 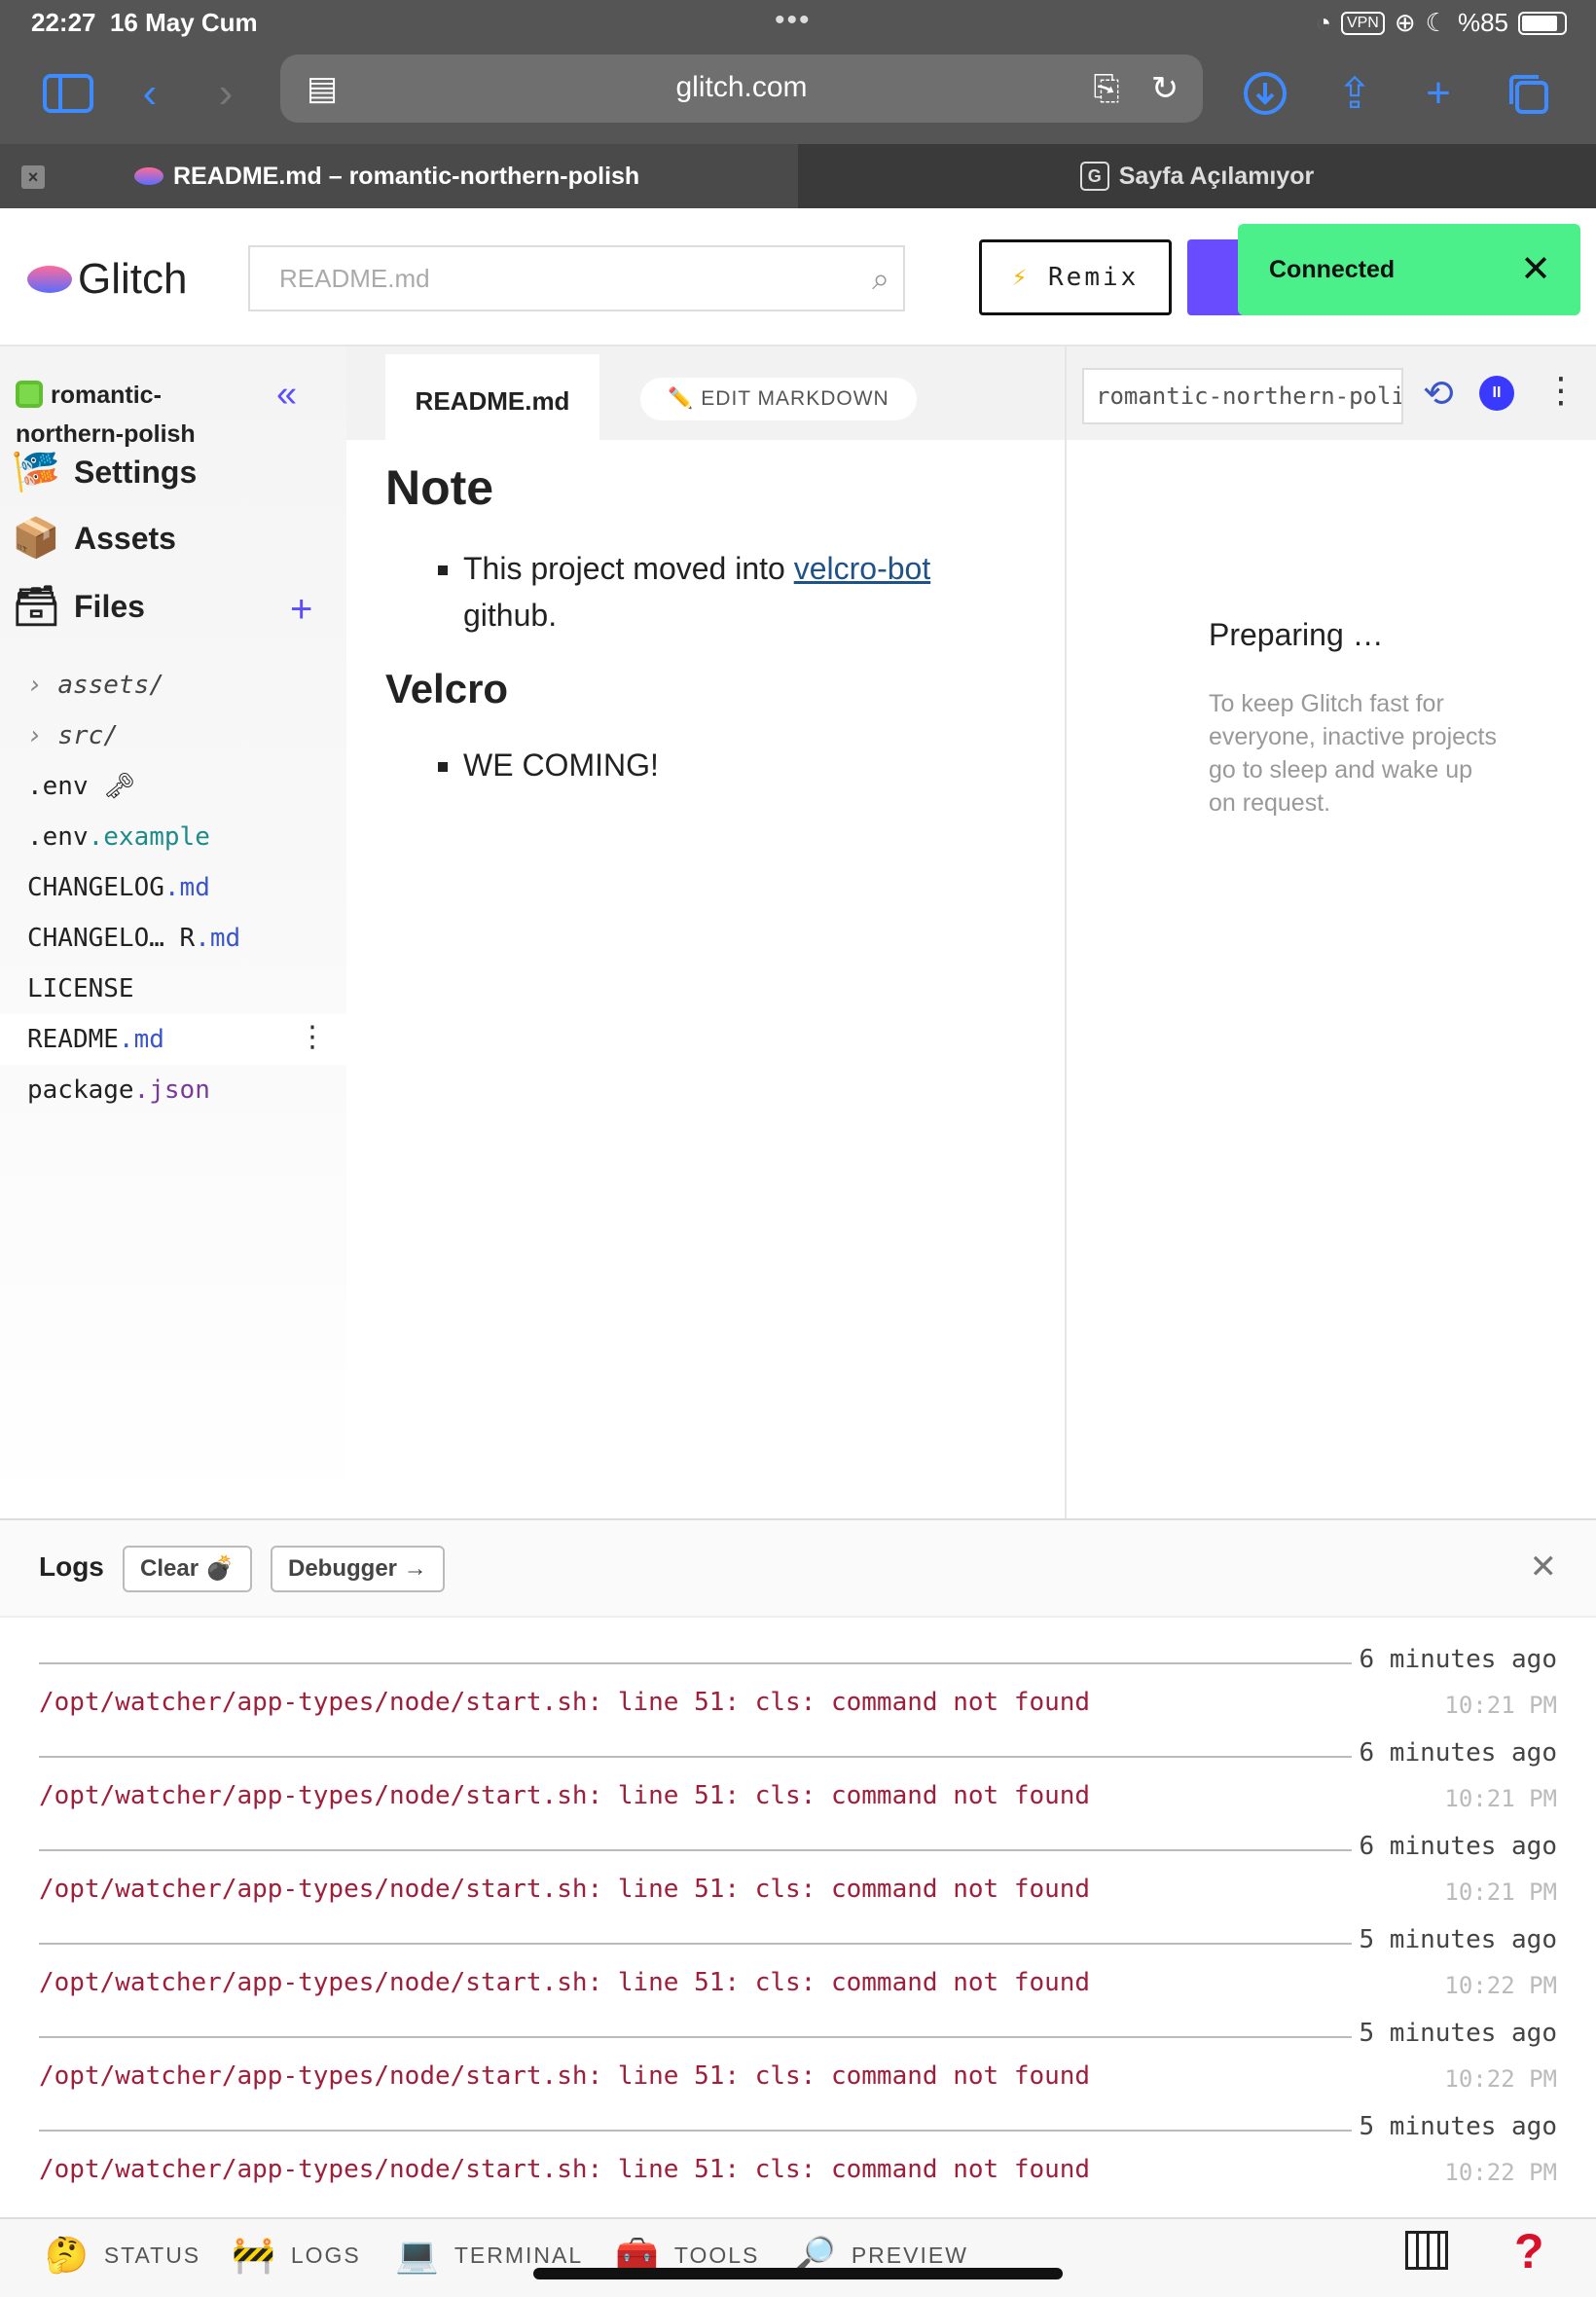 I want to click on browser-tab-readme: × README.md – romantic-northern-polish, so click(x=399, y=176).